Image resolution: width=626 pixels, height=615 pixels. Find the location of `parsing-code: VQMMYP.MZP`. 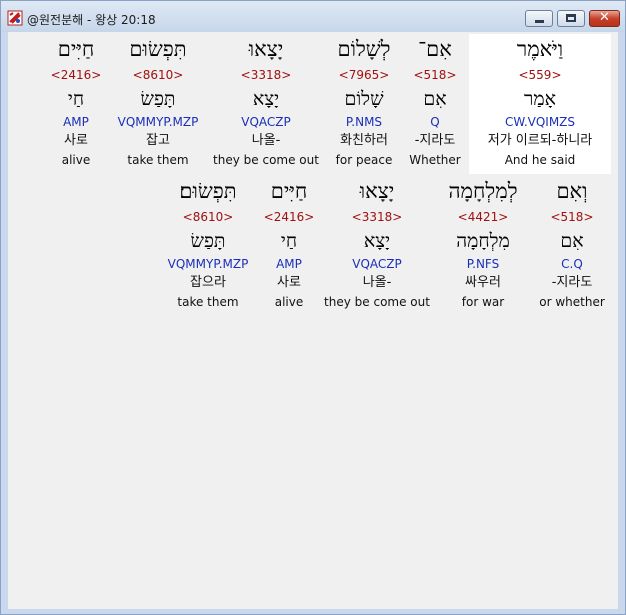

parsing-code: VQMMYP.MZP is located at coordinates (208, 264).